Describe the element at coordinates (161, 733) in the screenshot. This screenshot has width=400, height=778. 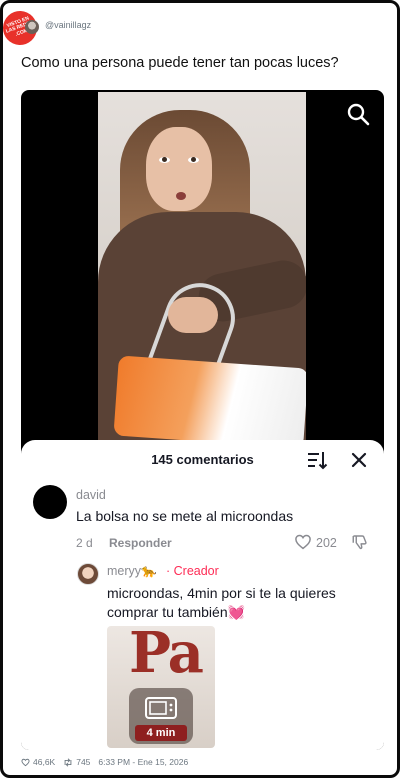
I see `microwave-time-label: 4 min` at that location.